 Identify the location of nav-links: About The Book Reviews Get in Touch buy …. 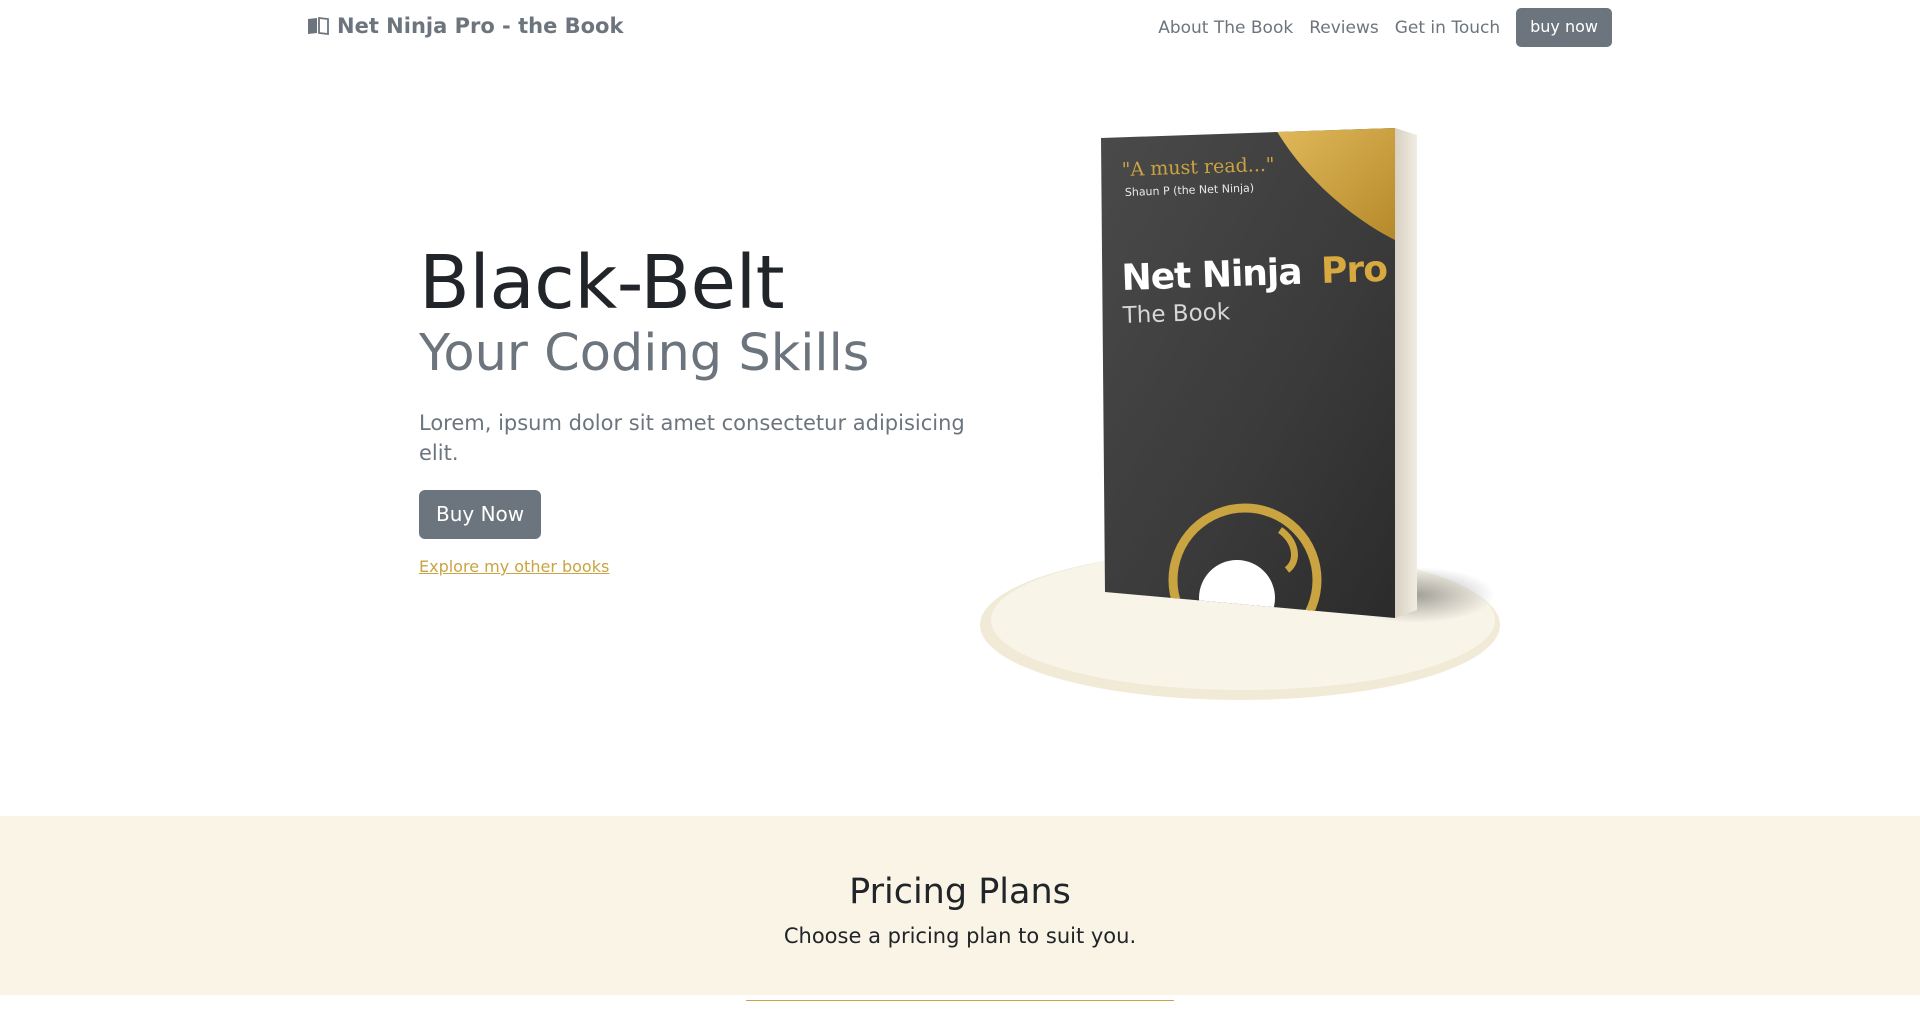
(1381, 27).